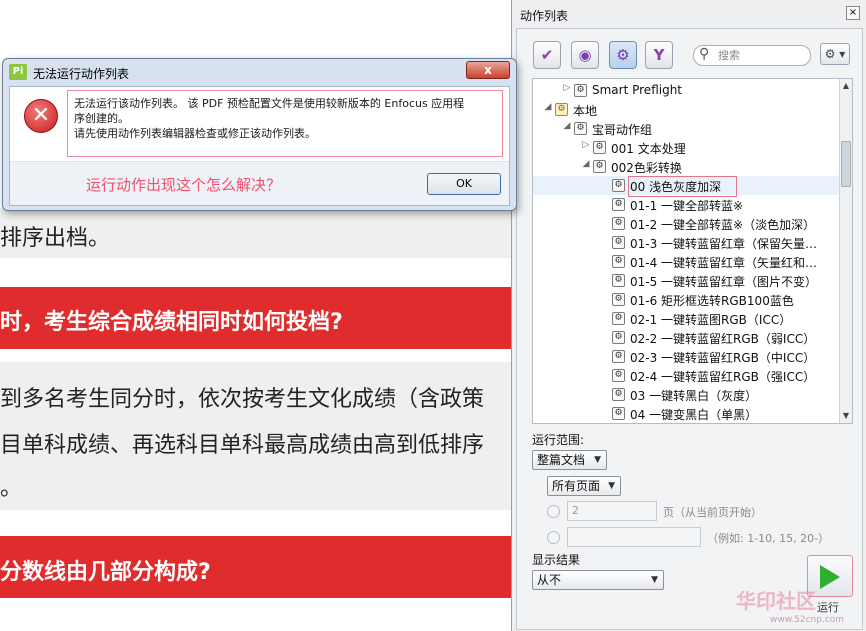 This screenshot has height=631, width=866. I want to click on tree-item-label: 03 一键转黑白（灰度）, so click(694, 396).